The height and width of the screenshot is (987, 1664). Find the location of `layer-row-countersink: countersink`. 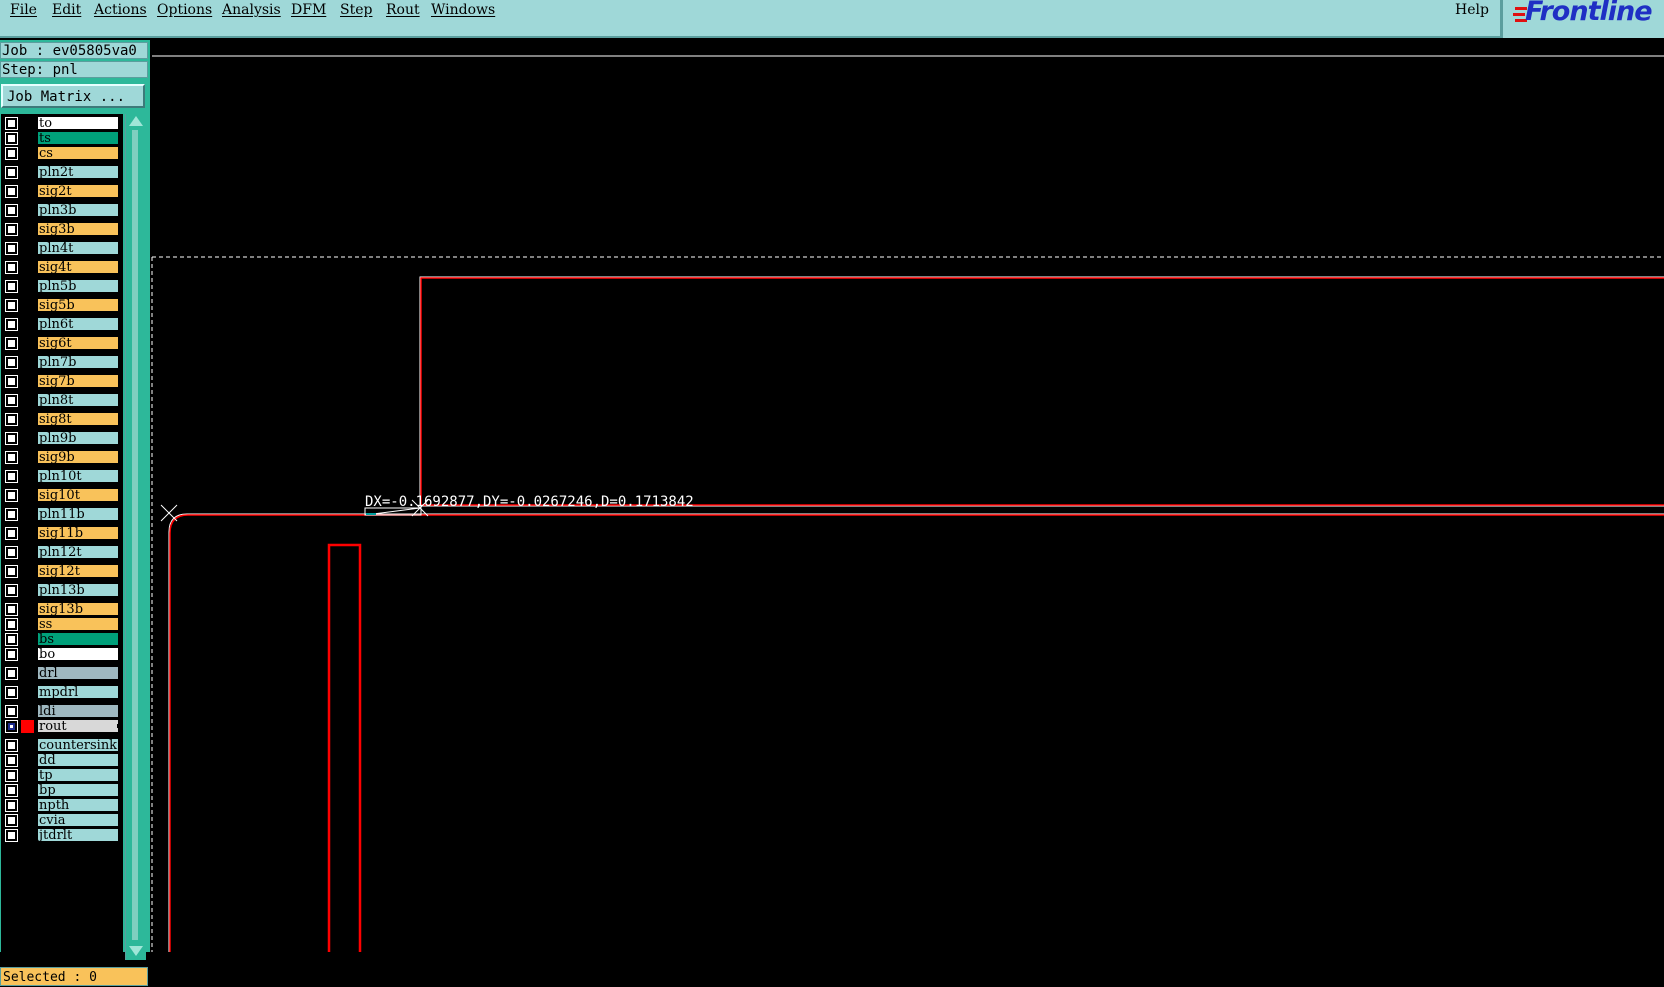

layer-row-countersink: countersink is located at coordinates (62, 745).